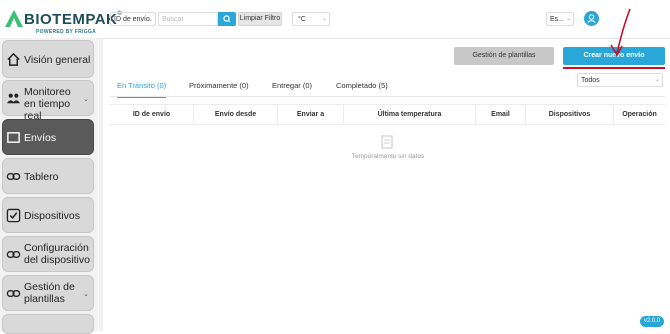 Image resolution: width=670 pixels, height=334 pixels. What do you see at coordinates (639, 114) in the screenshot?
I see `column-header: Operación` at bounding box center [639, 114].